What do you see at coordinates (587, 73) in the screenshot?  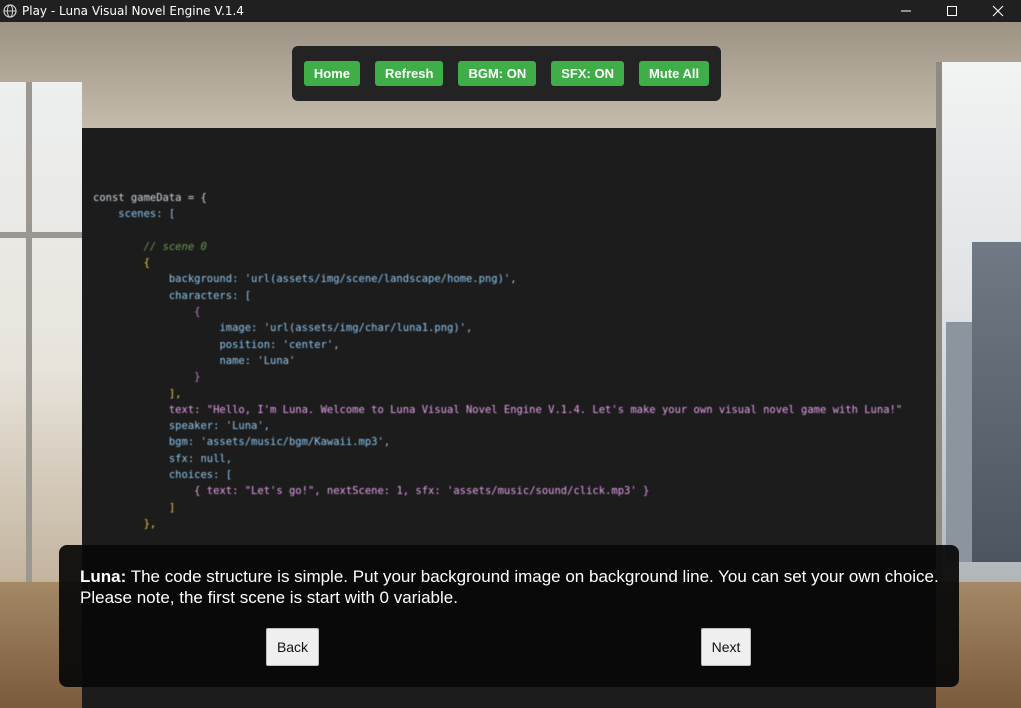 I see `sfx-toggle-button: SFX: ON` at bounding box center [587, 73].